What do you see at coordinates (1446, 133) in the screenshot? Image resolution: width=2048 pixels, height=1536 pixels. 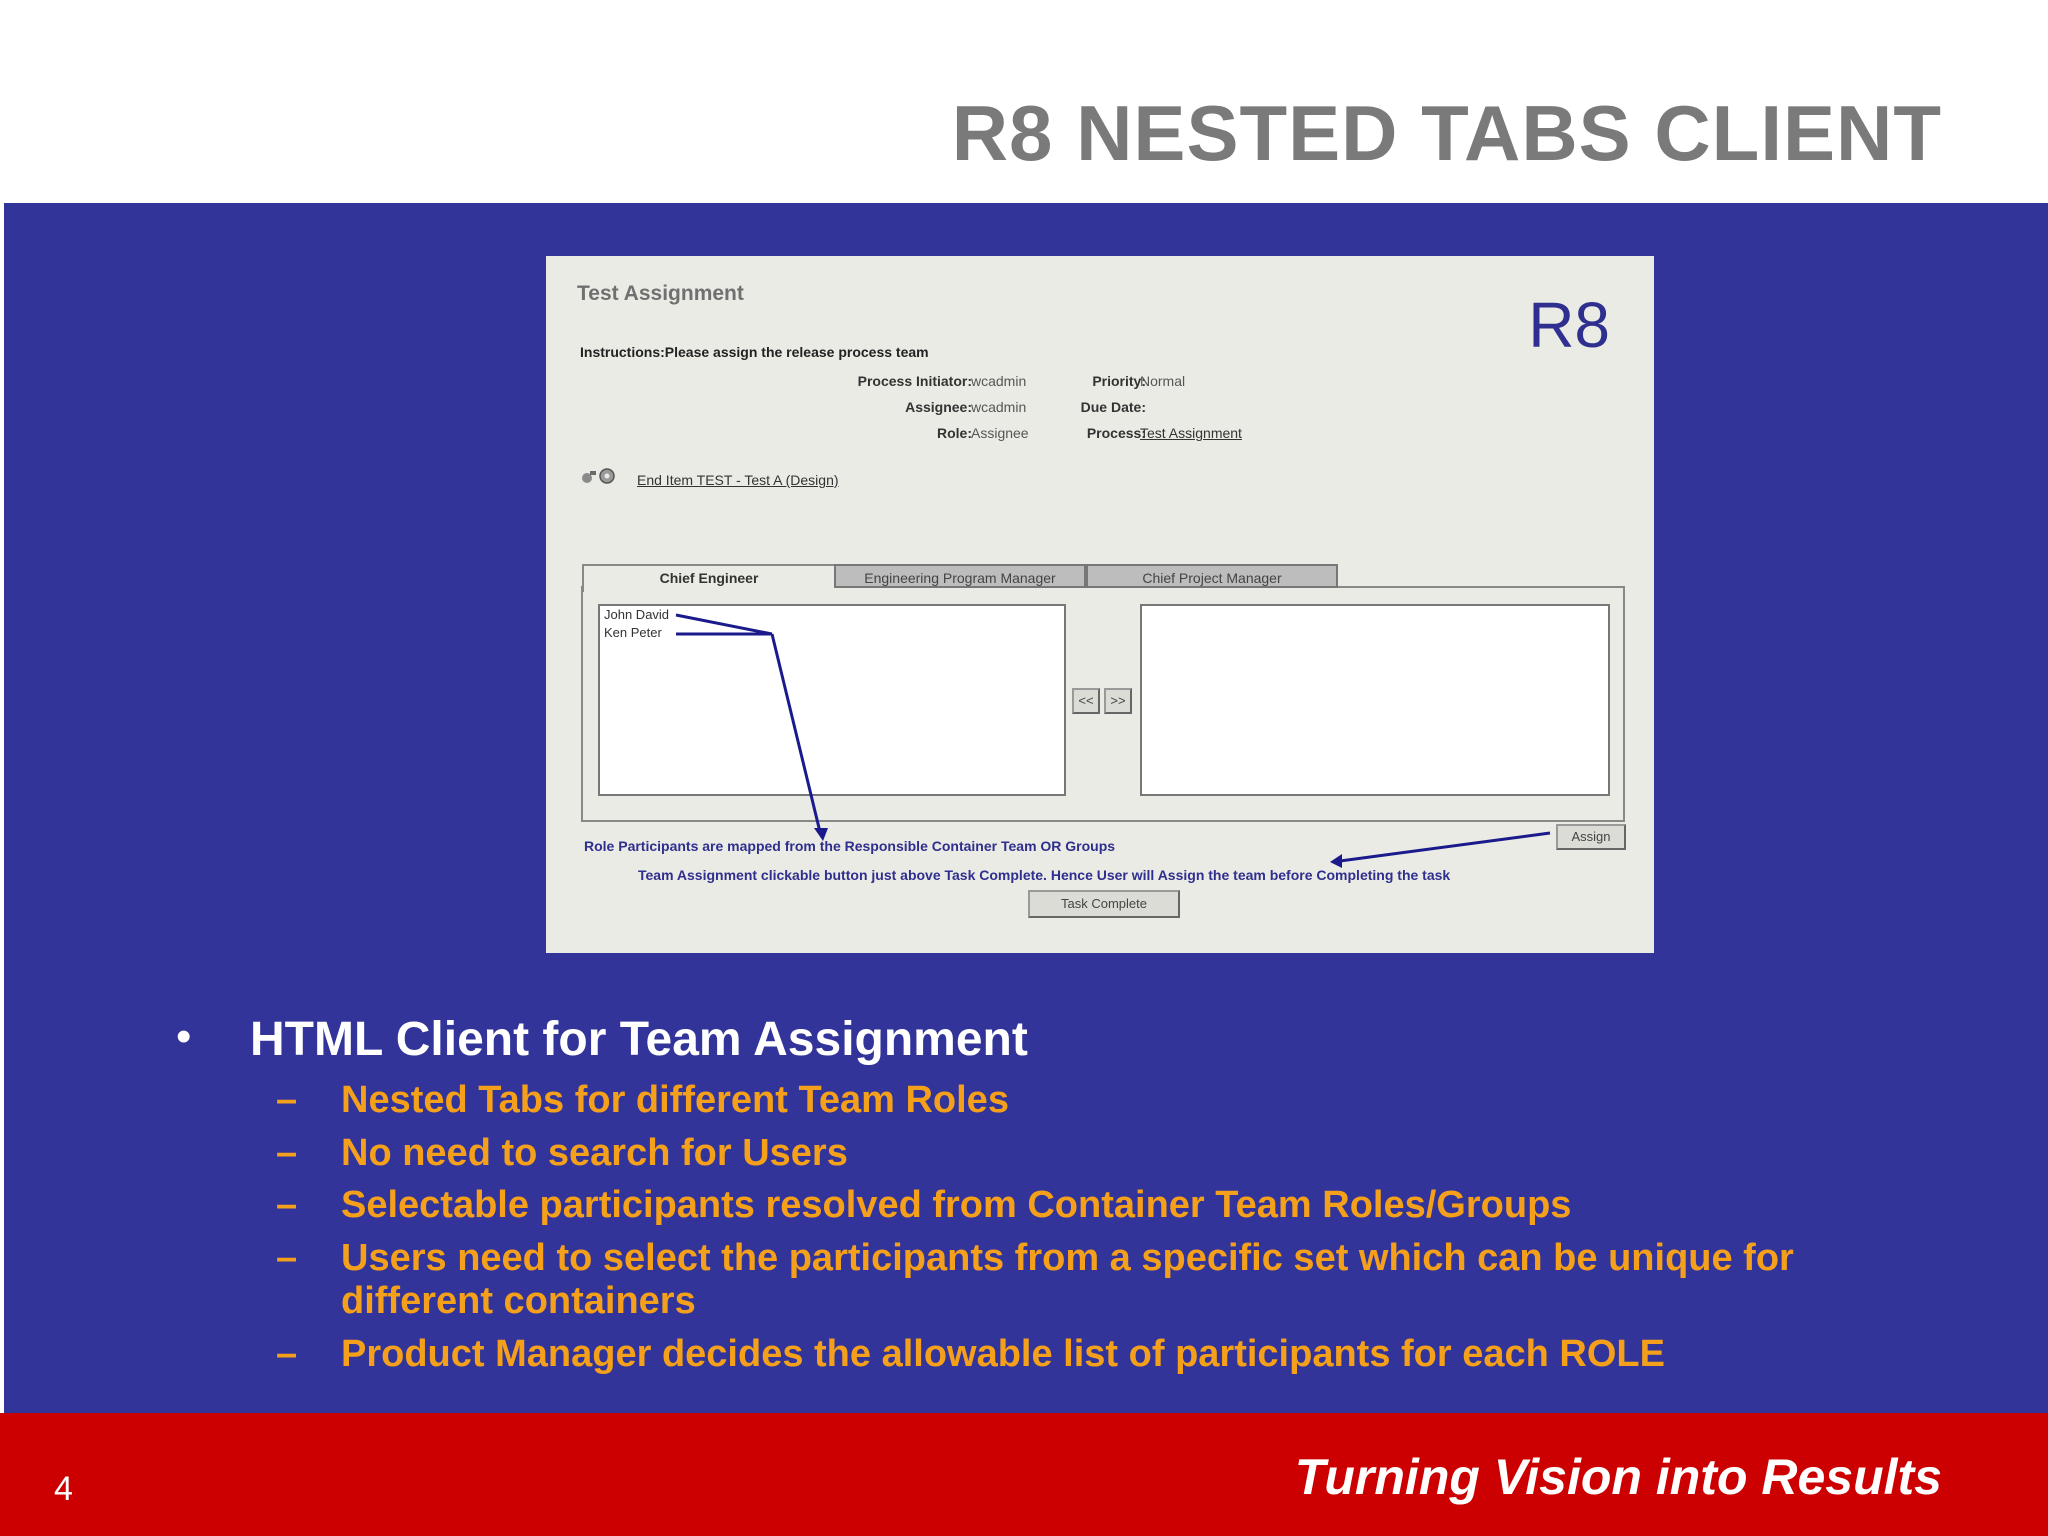 I see `slide-title: R8 NESTED TABS CLIENT` at bounding box center [1446, 133].